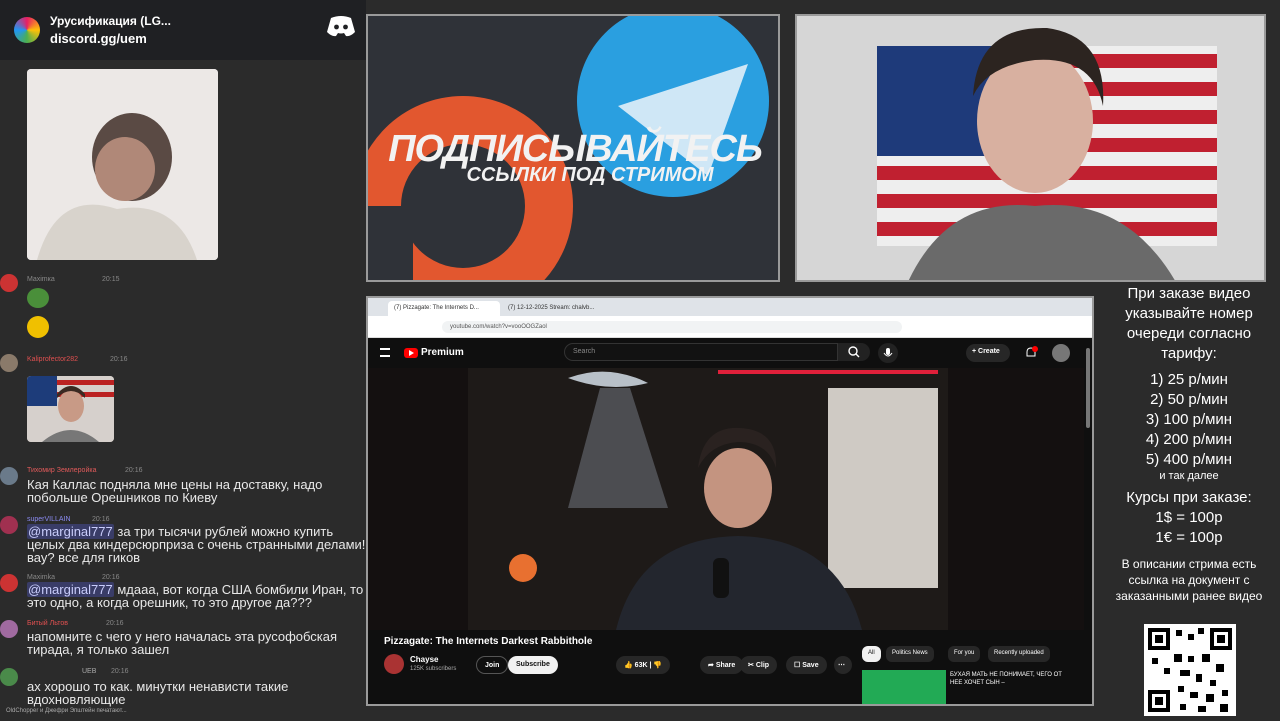  What do you see at coordinates (1189, 476) in the screenshot?
I see `price-etc: и так далее` at bounding box center [1189, 476].